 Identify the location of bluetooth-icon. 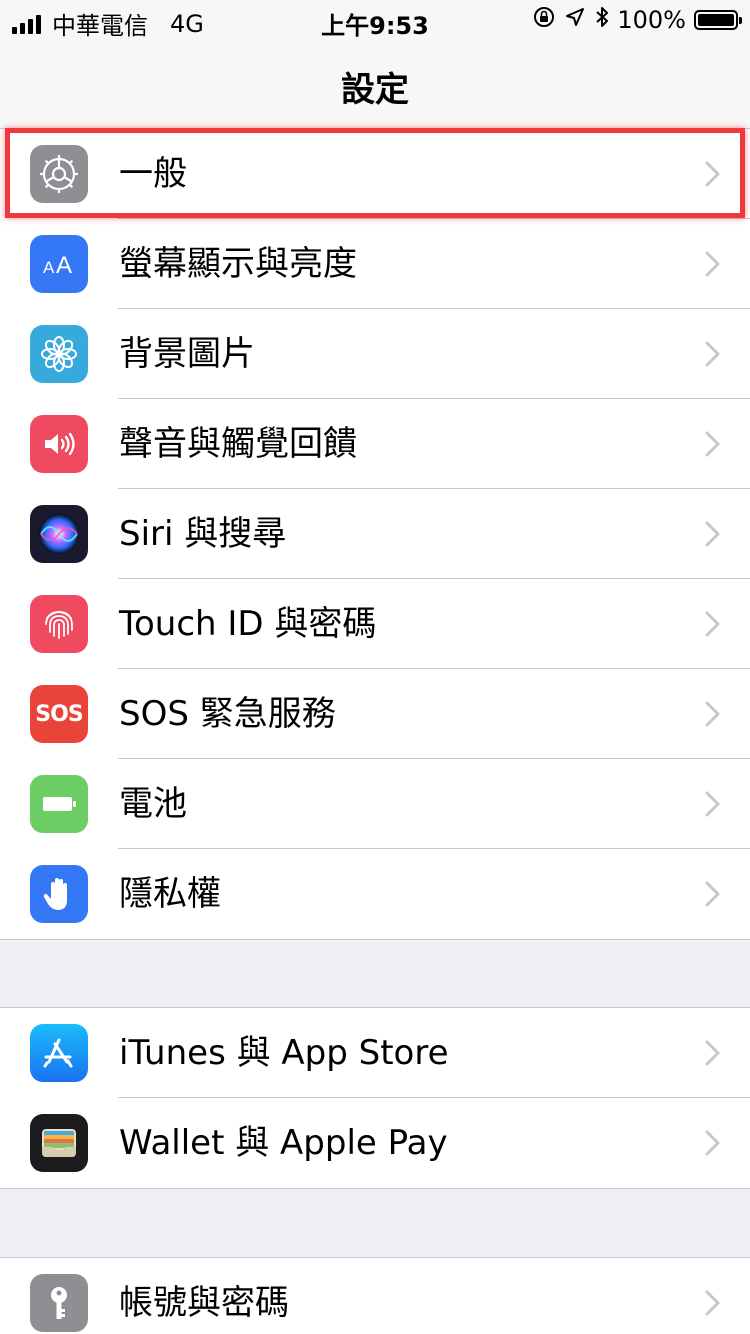
(602, 20).